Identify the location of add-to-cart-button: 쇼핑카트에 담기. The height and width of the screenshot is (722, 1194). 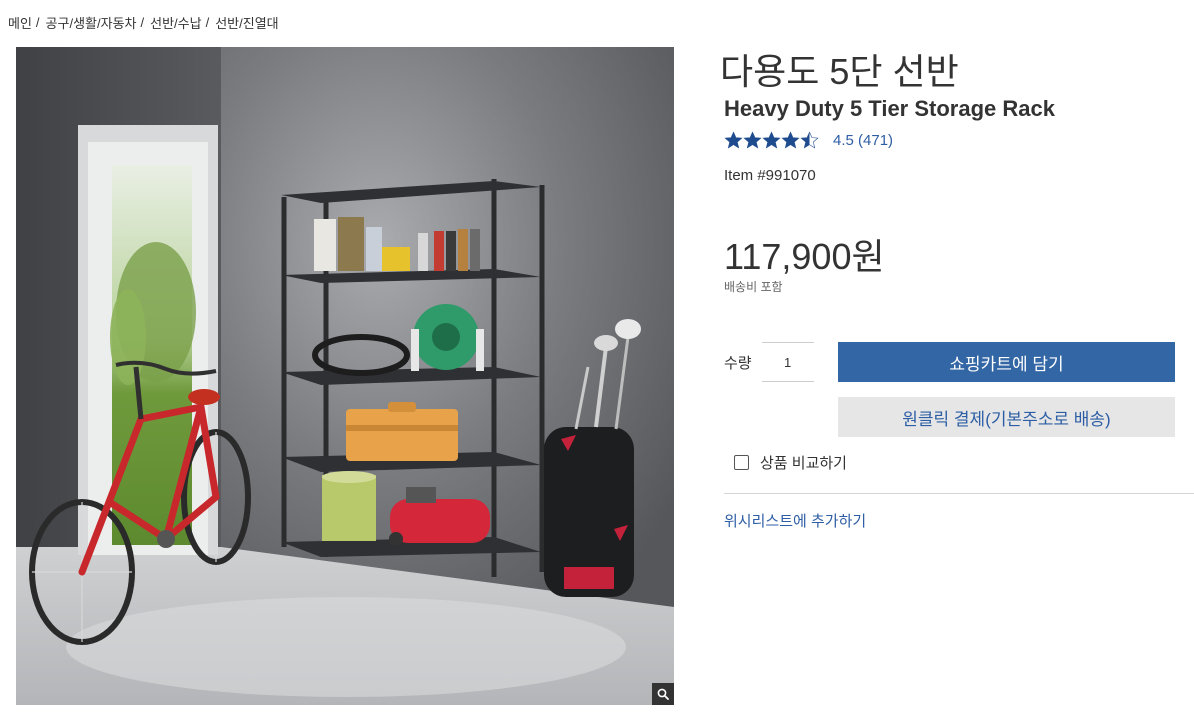
(1006, 362).